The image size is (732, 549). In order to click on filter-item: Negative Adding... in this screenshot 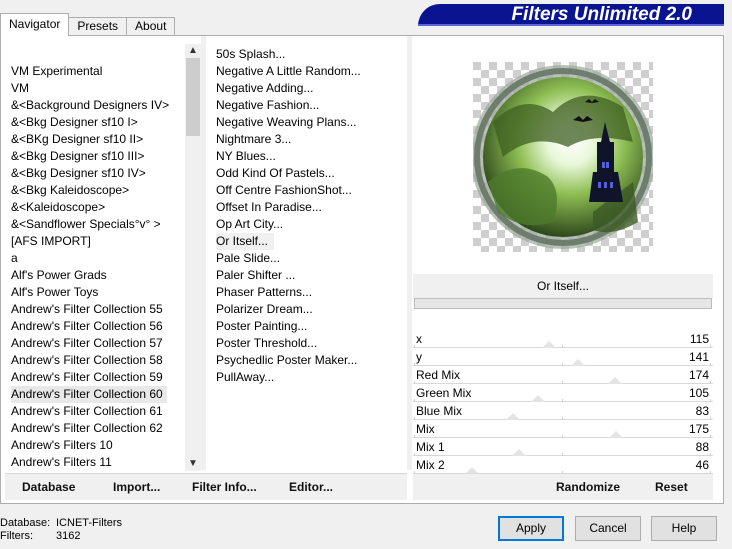, I will do `click(264, 88)`.